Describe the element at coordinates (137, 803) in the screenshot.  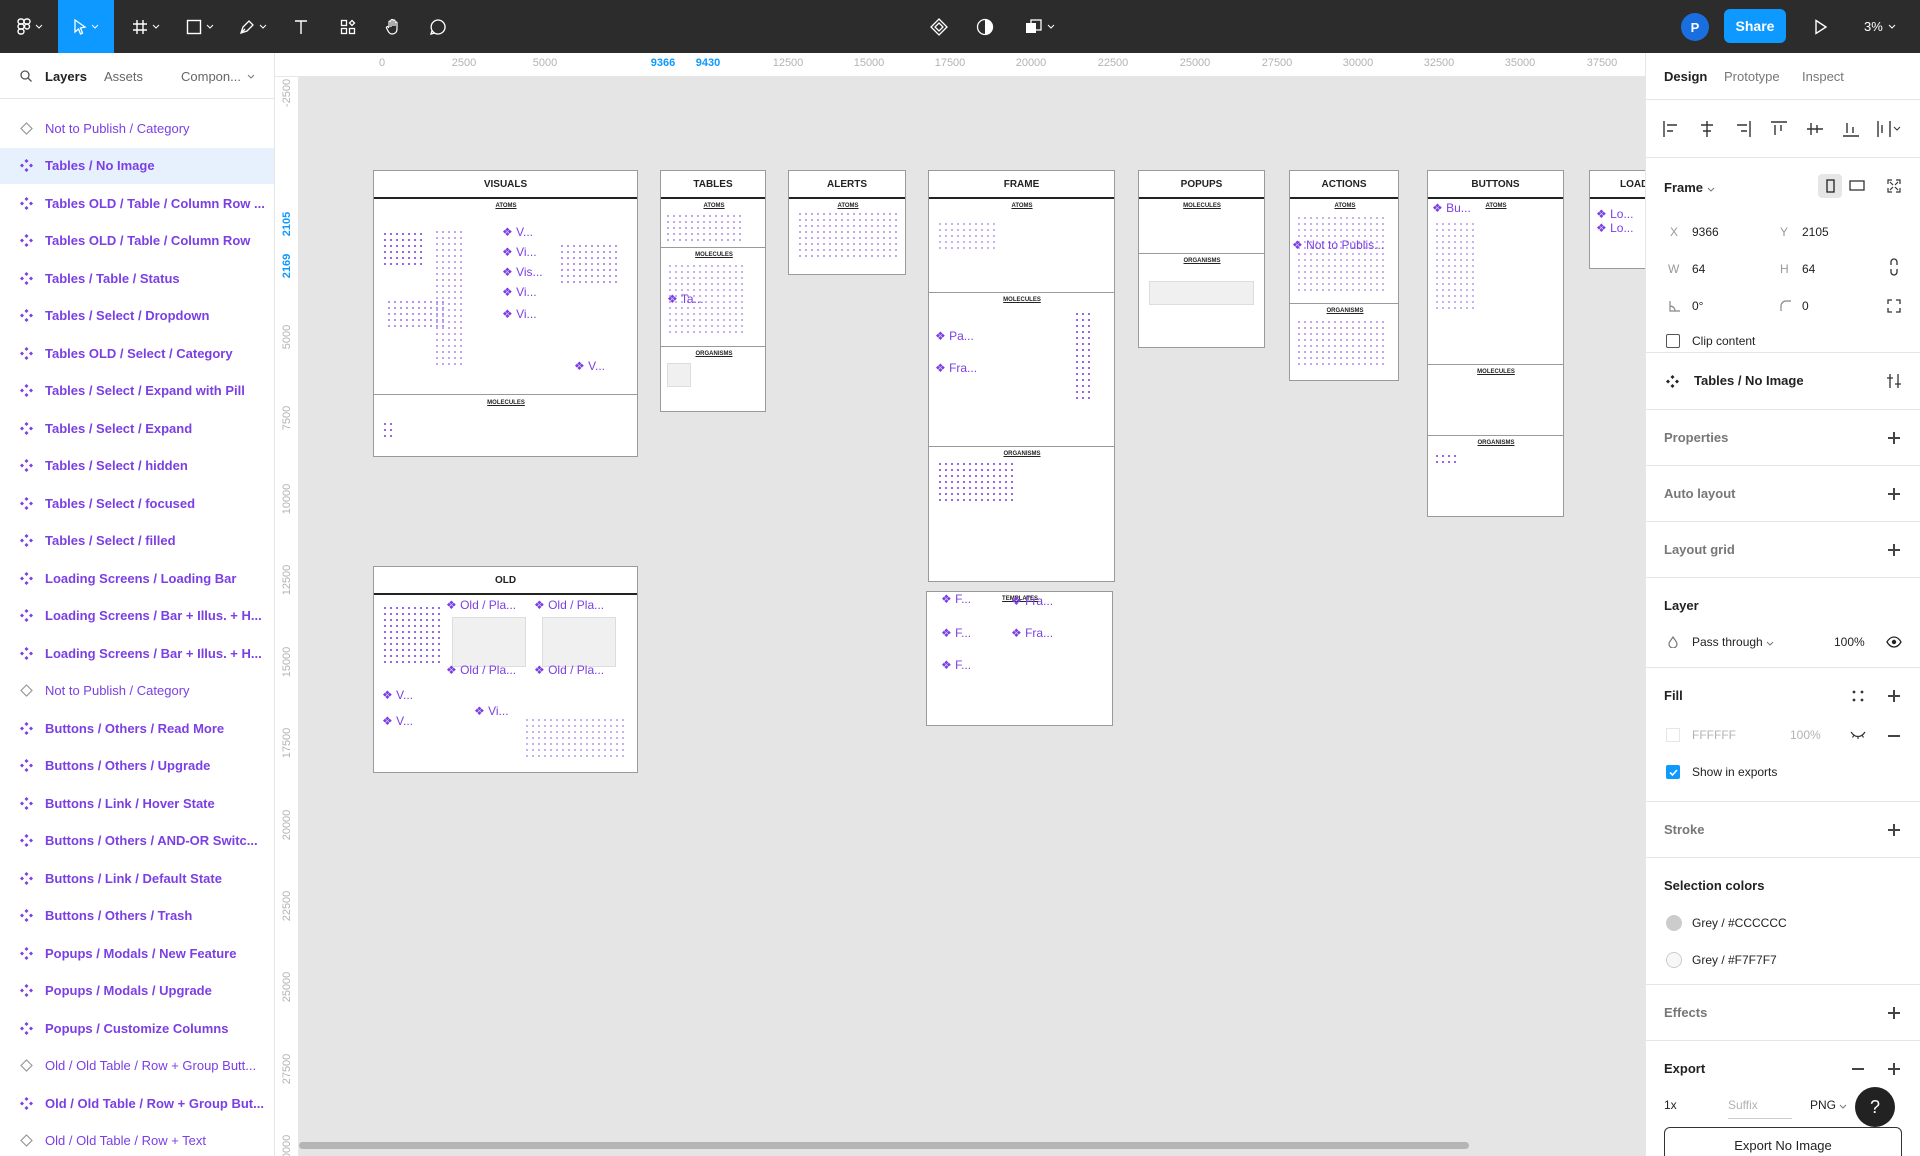
I see `layer-row: Buttons / Link / Hover State` at that location.